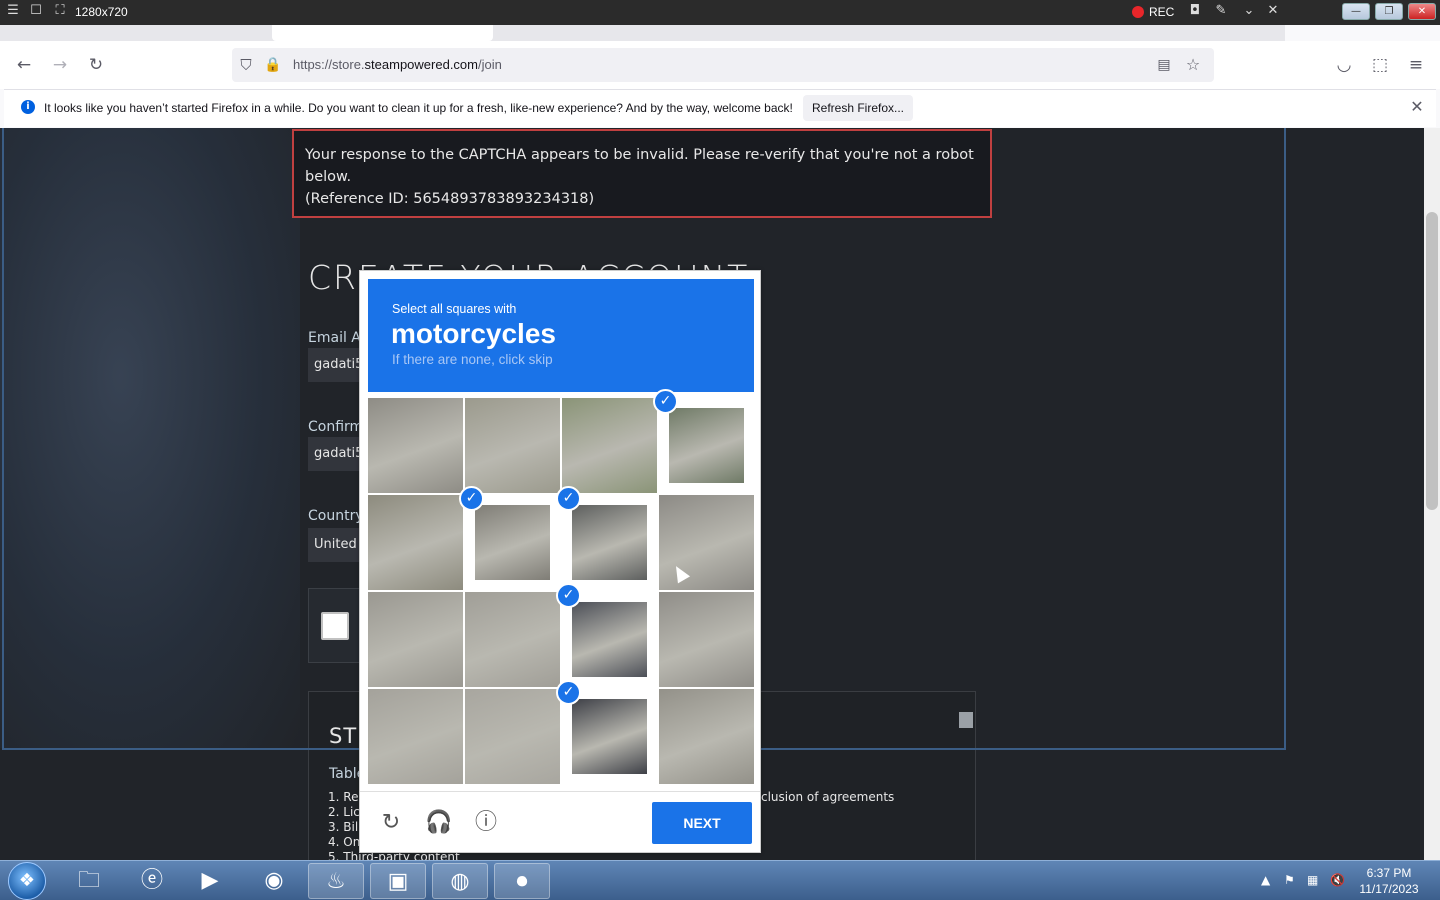 This screenshot has width=1440, height=900. Describe the element at coordinates (702, 823) in the screenshot. I see `next-button: NEXT` at that location.